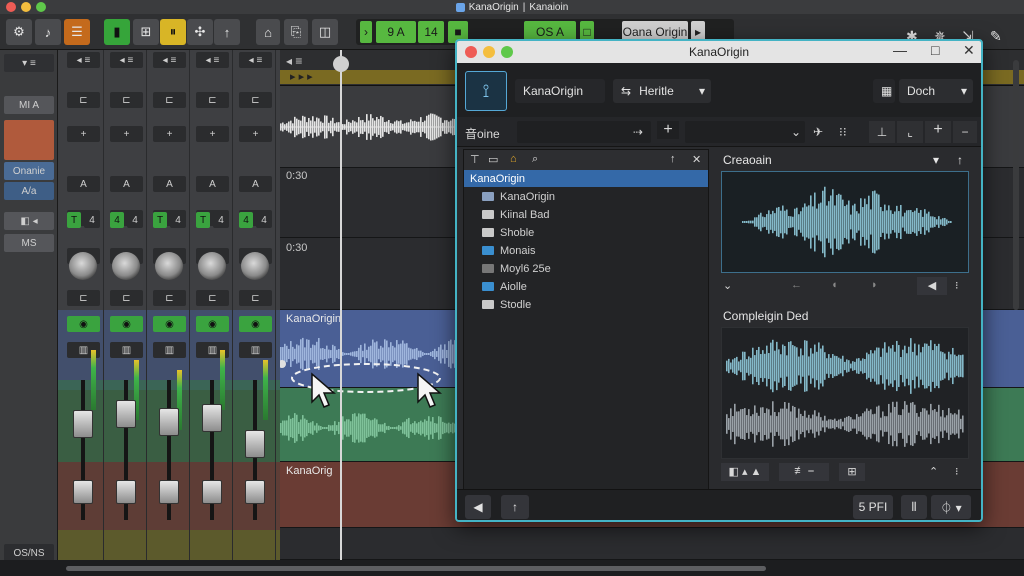  Describe the element at coordinates (515, 507) in the screenshot. I see `upload-button: ↑` at that location.